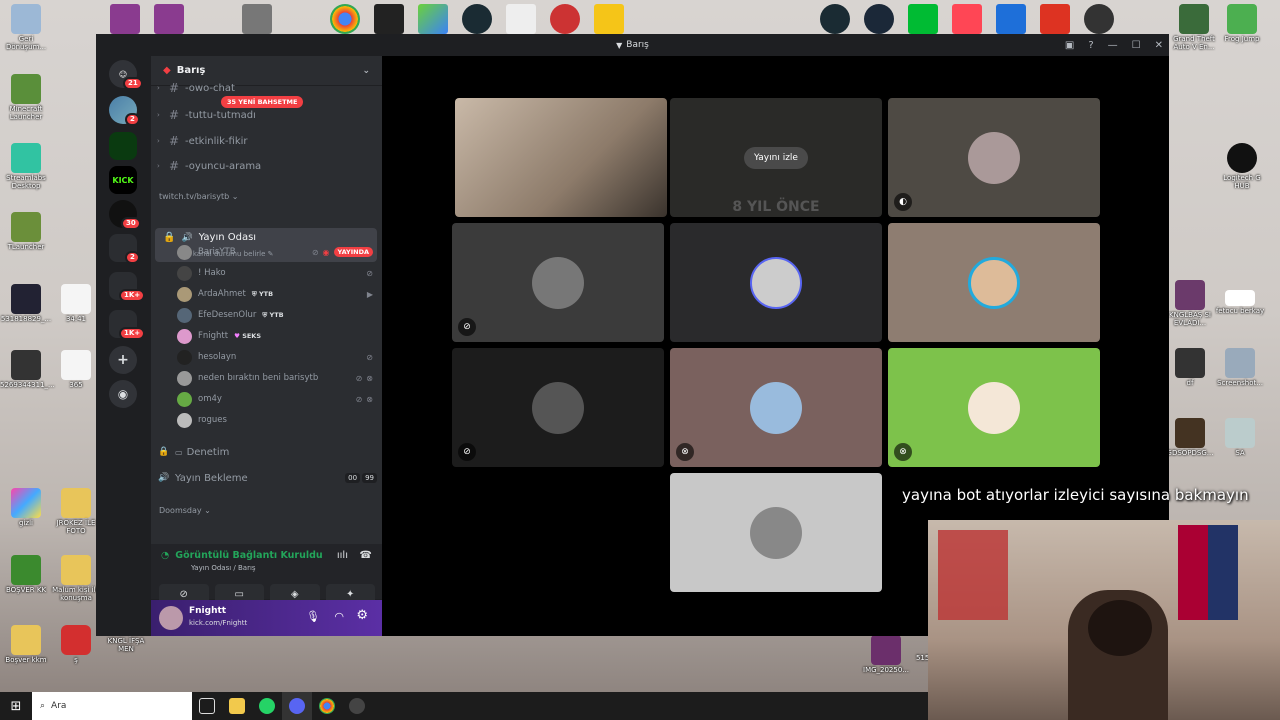 This screenshot has width=1280, height=720. Describe the element at coordinates (357, 706) in the screenshot. I see `taskbar-app` at that location.